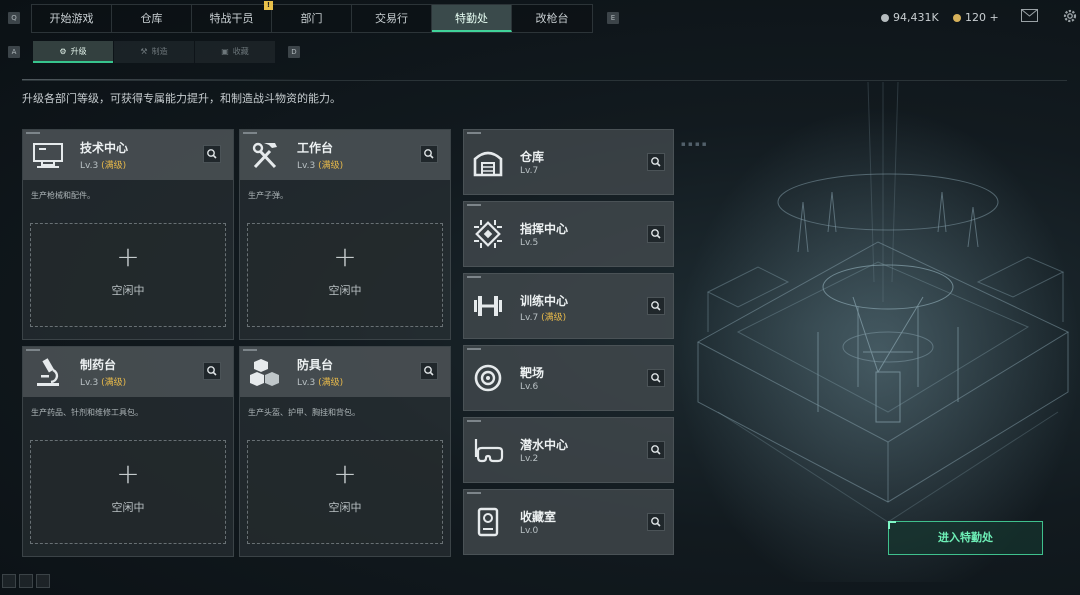  What do you see at coordinates (72, 18) in the screenshot?
I see `tab-start-game: 开始游戏` at bounding box center [72, 18].